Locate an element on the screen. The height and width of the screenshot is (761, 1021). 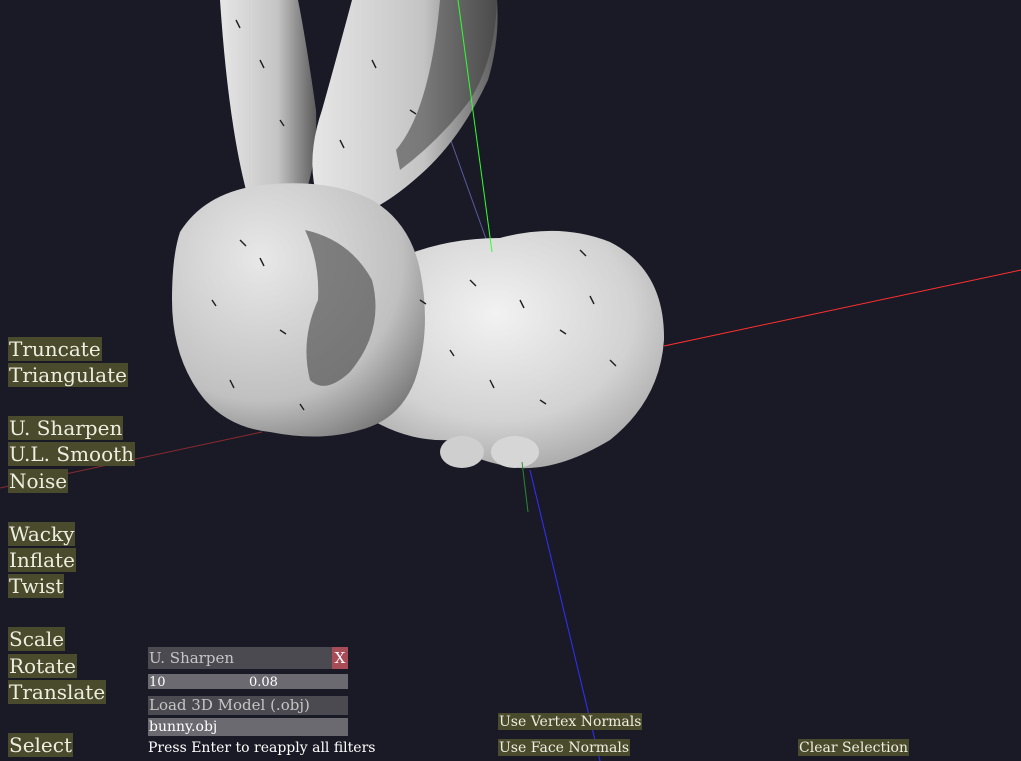
param-factor-field: 0.08 is located at coordinates (263, 682).